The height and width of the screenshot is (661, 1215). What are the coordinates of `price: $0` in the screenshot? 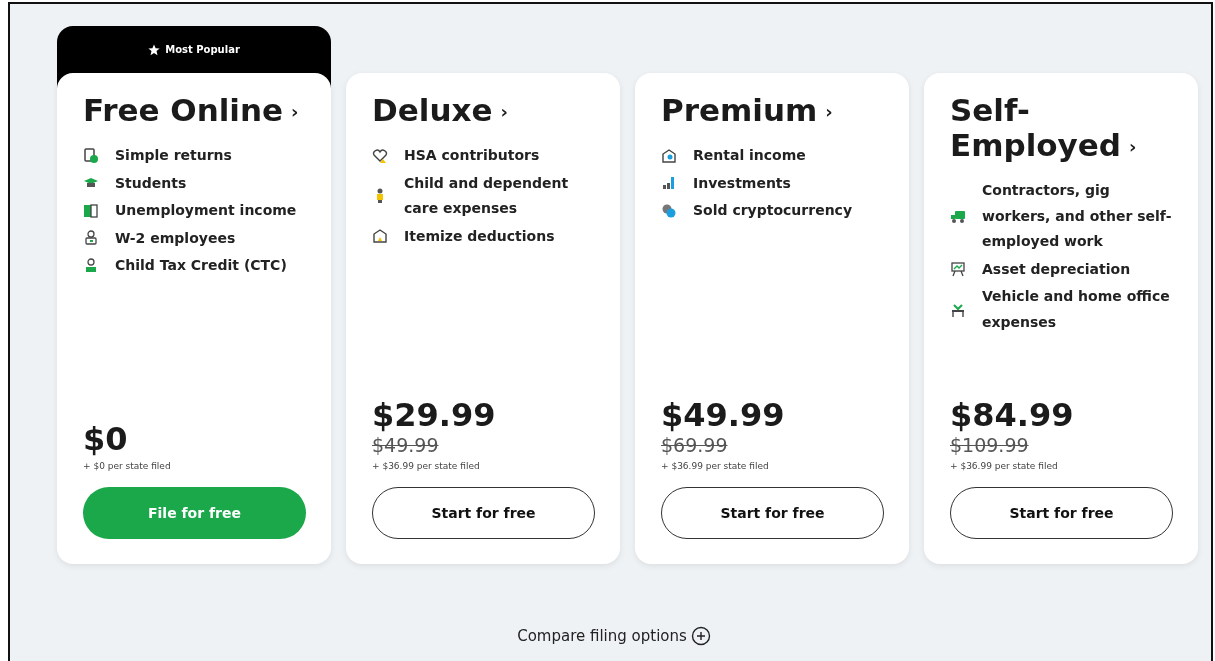 It's located at (106, 439).